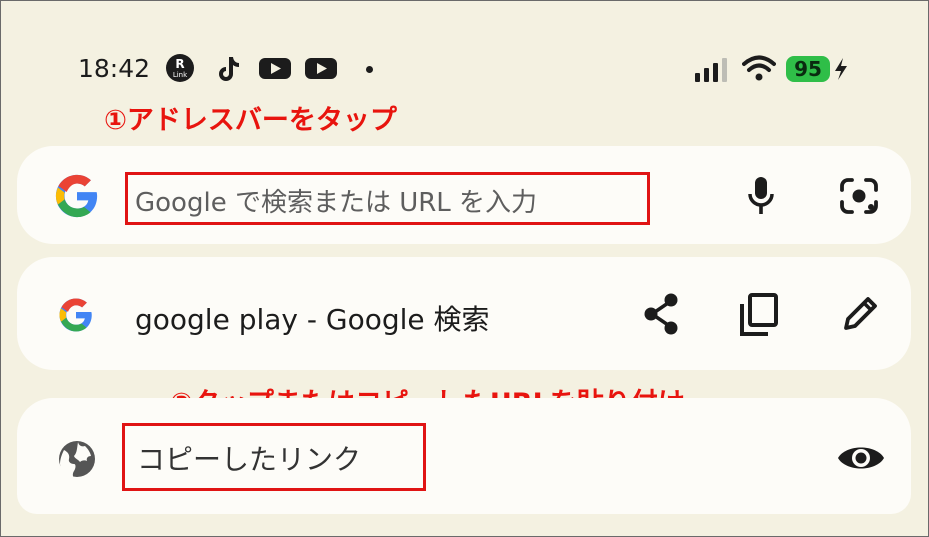 The image size is (929, 537). Describe the element at coordinates (859, 196) in the screenshot. I see `google-lens-icon` at that location.